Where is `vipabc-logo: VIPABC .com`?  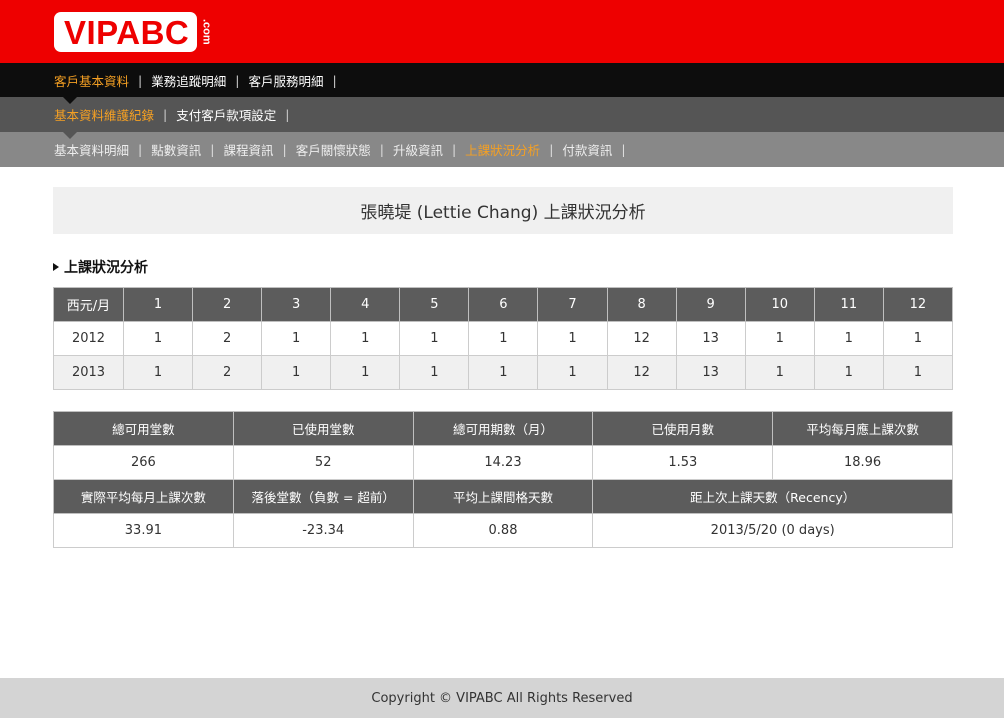 vipabc-logo: VIPABC .com is located at coordinates (133, 32).